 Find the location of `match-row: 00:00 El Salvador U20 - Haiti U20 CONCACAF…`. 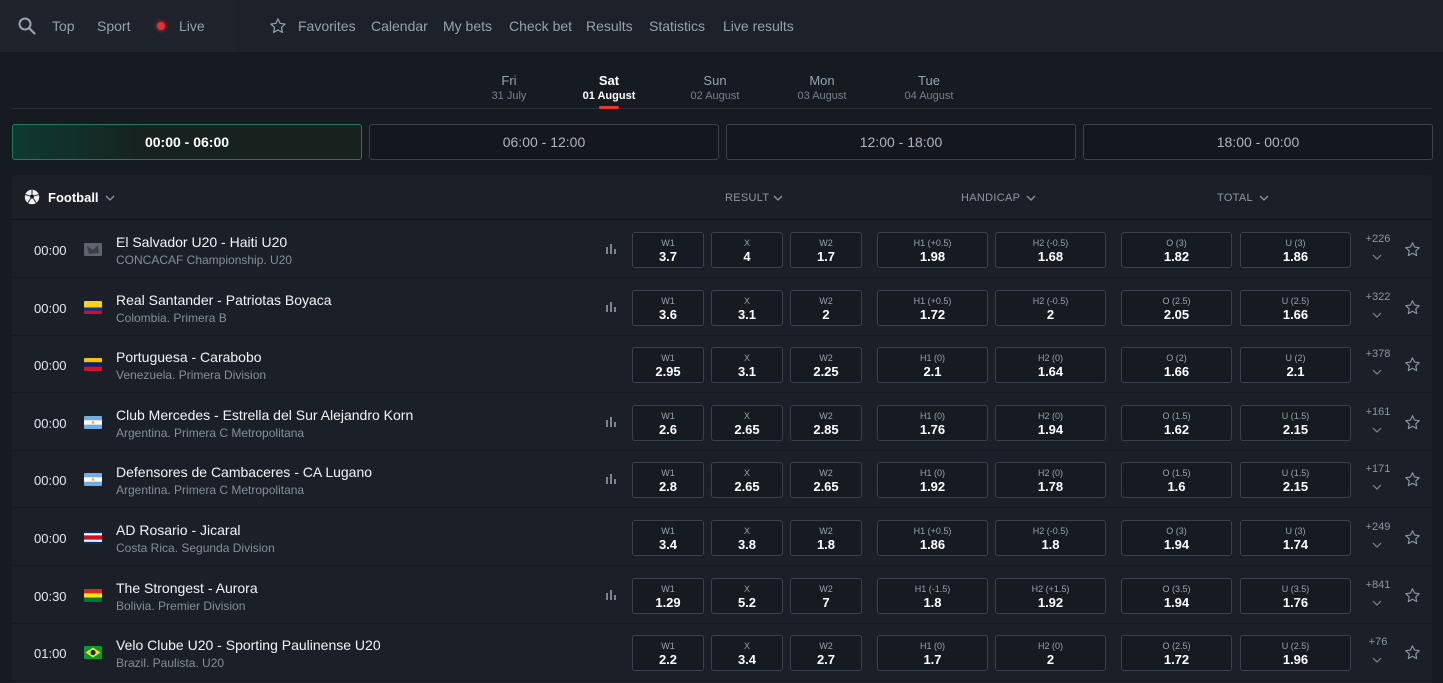

match-row: 00:00 El Salvador U20 - Haiti U20 CONCACAF… is located at coordinates (722, 249).